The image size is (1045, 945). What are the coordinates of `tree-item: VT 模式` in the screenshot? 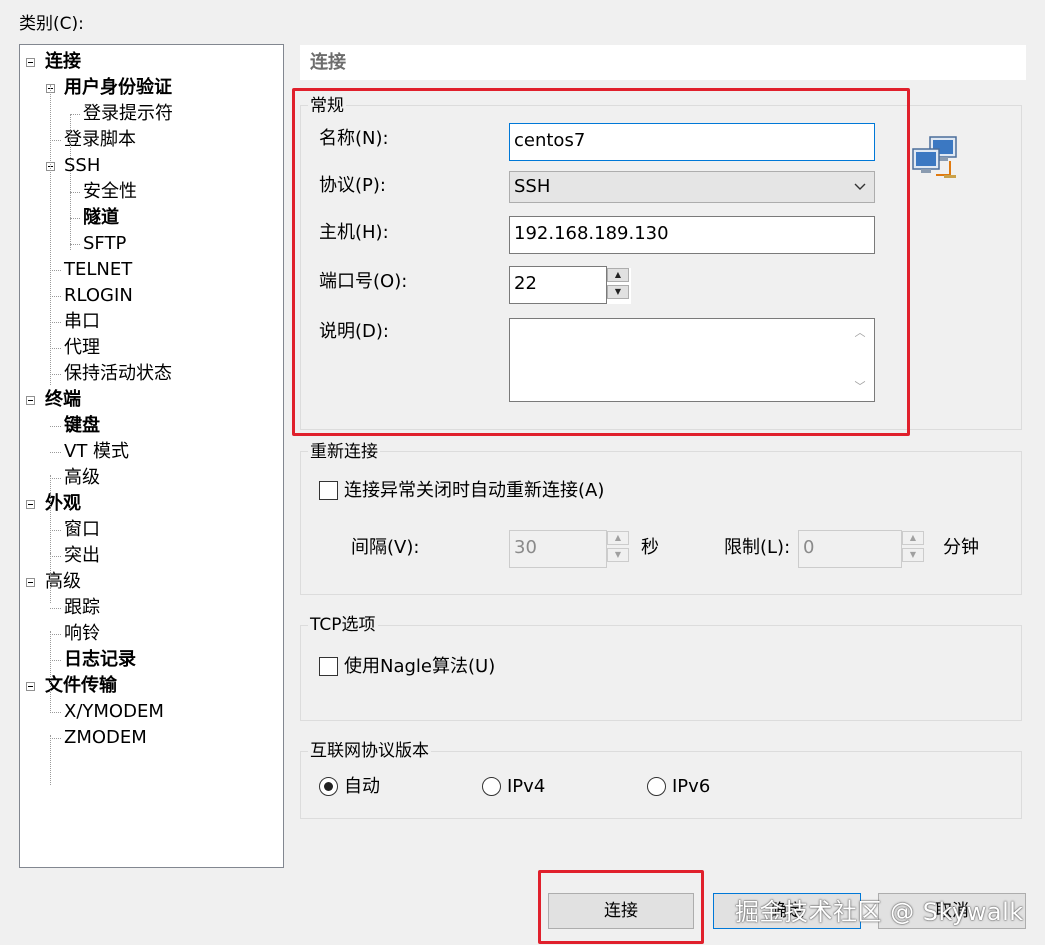 It's located at (96, 452).